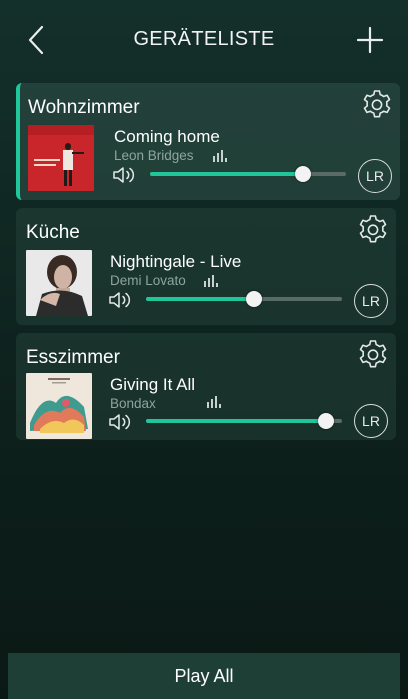 The height and width of the screenshot is (699, 408). What do you see at coordinates (154, 155) in the screenshot?
I see `artist-name: Leon Bridges` at bounding box center [154, 155].